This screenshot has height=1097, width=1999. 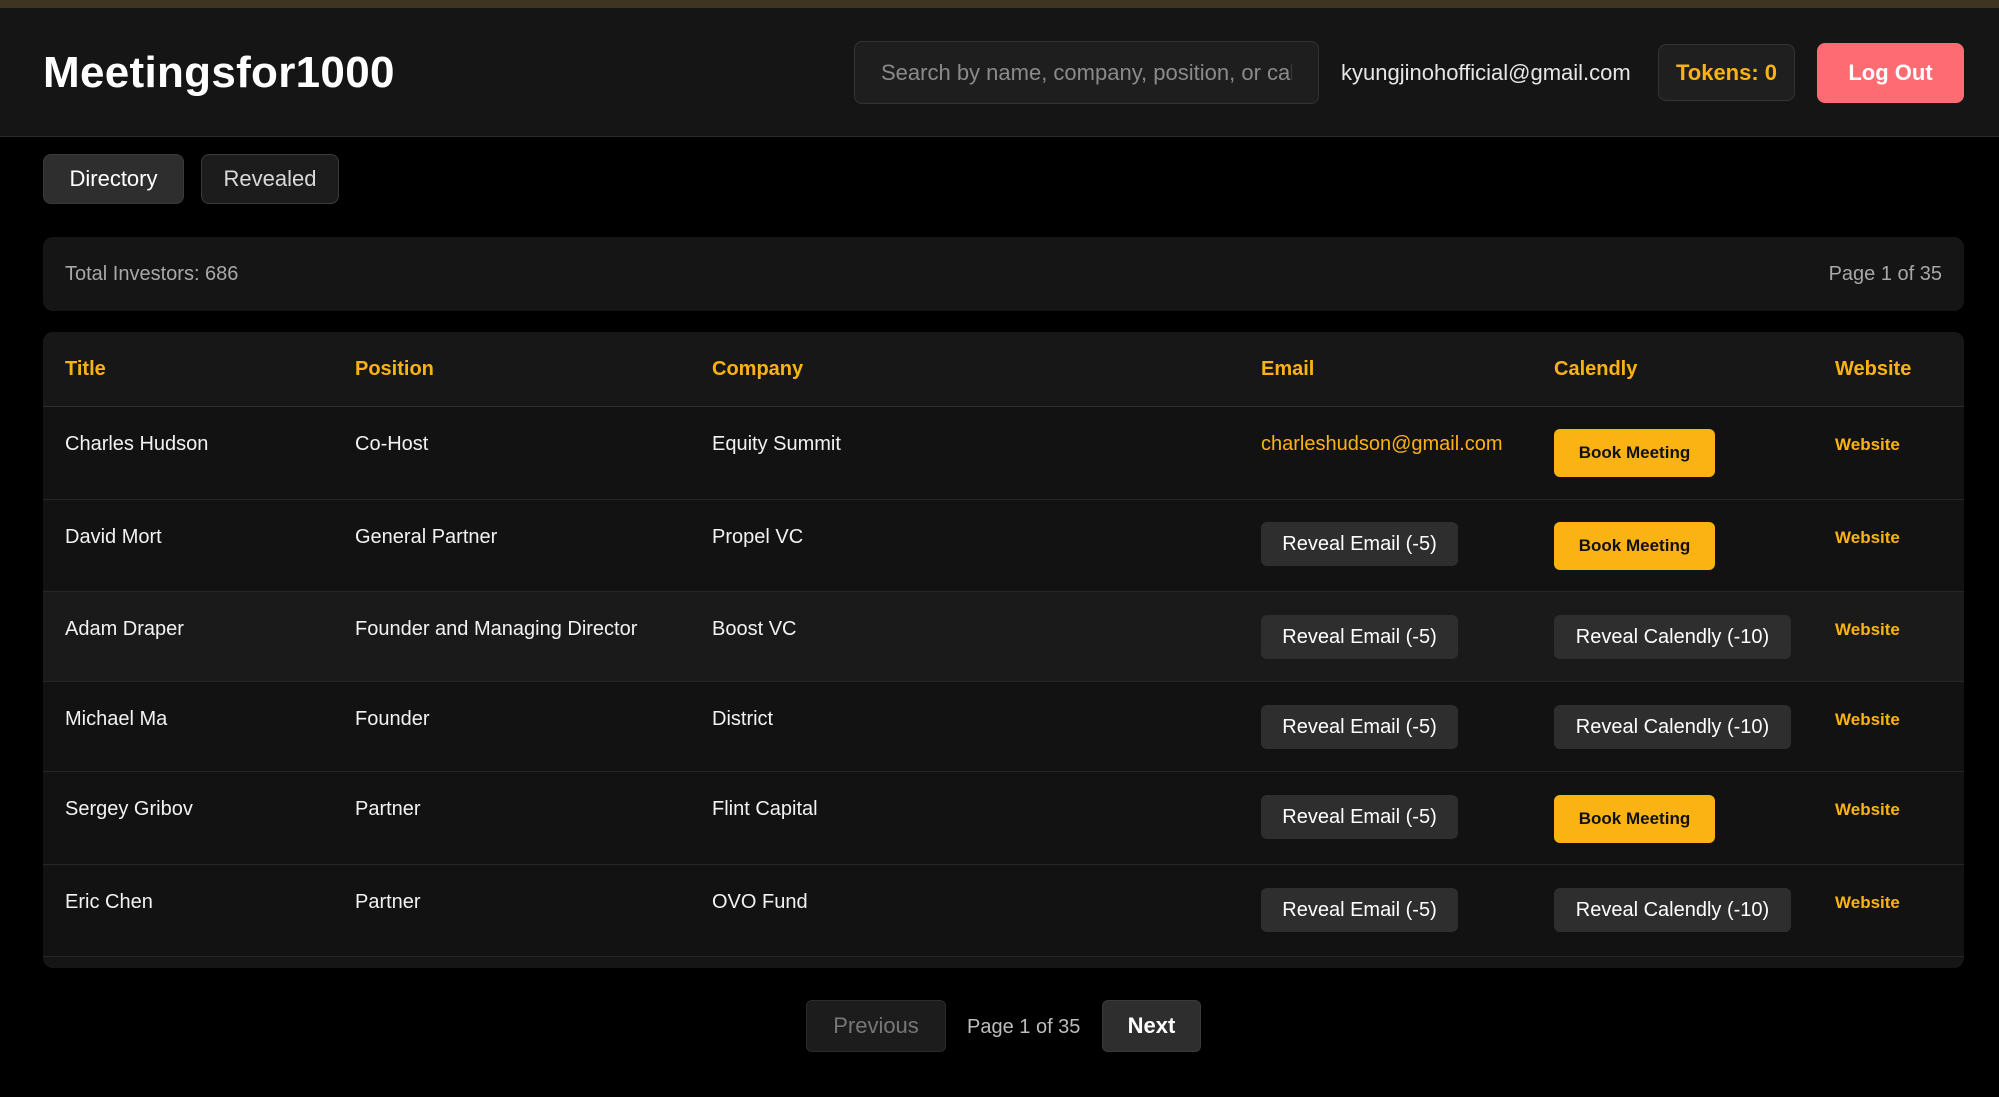 What do you see at coordinates (999, 4) in the screenshot?
I see `top-accent-stripe` at bounding box center [999, 4].